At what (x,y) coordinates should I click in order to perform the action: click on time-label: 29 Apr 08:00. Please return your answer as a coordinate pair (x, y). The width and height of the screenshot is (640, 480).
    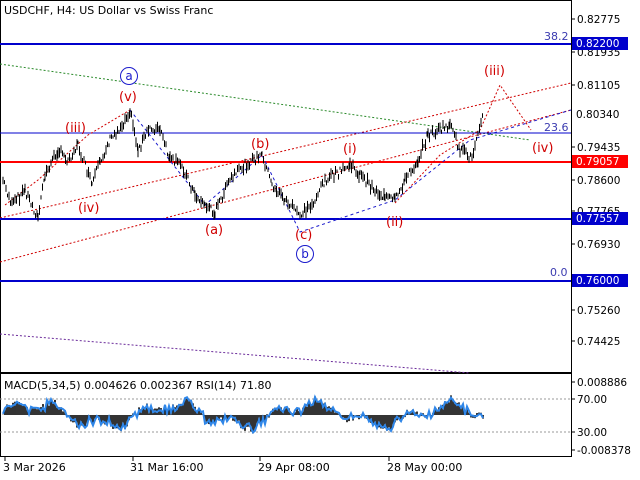
    Looking at the image, I should click on (294, 467).